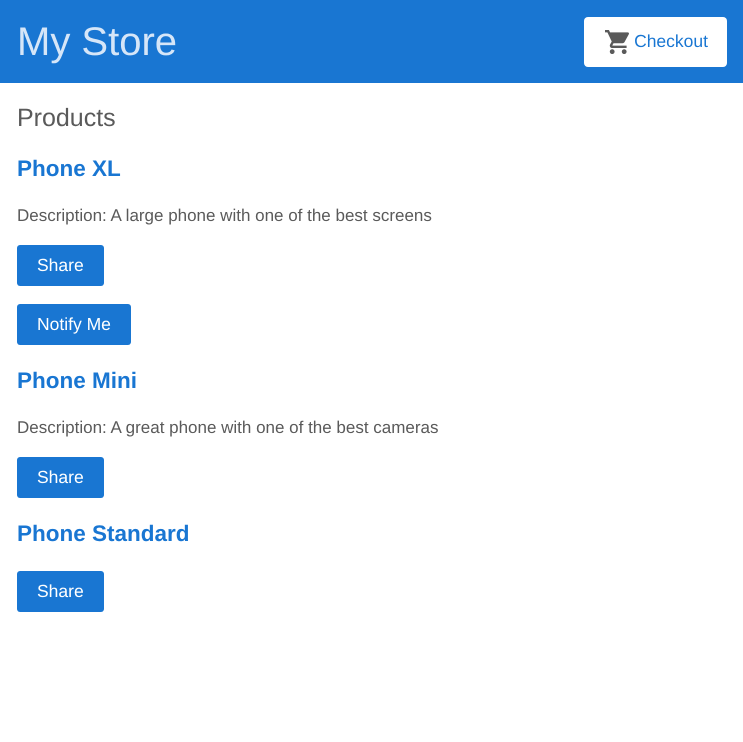 This screenshot has height=742, width=743. Describe the element at coordinates (655, 41) in the screenshot. I see `checkout-button: Checkout` at that location.